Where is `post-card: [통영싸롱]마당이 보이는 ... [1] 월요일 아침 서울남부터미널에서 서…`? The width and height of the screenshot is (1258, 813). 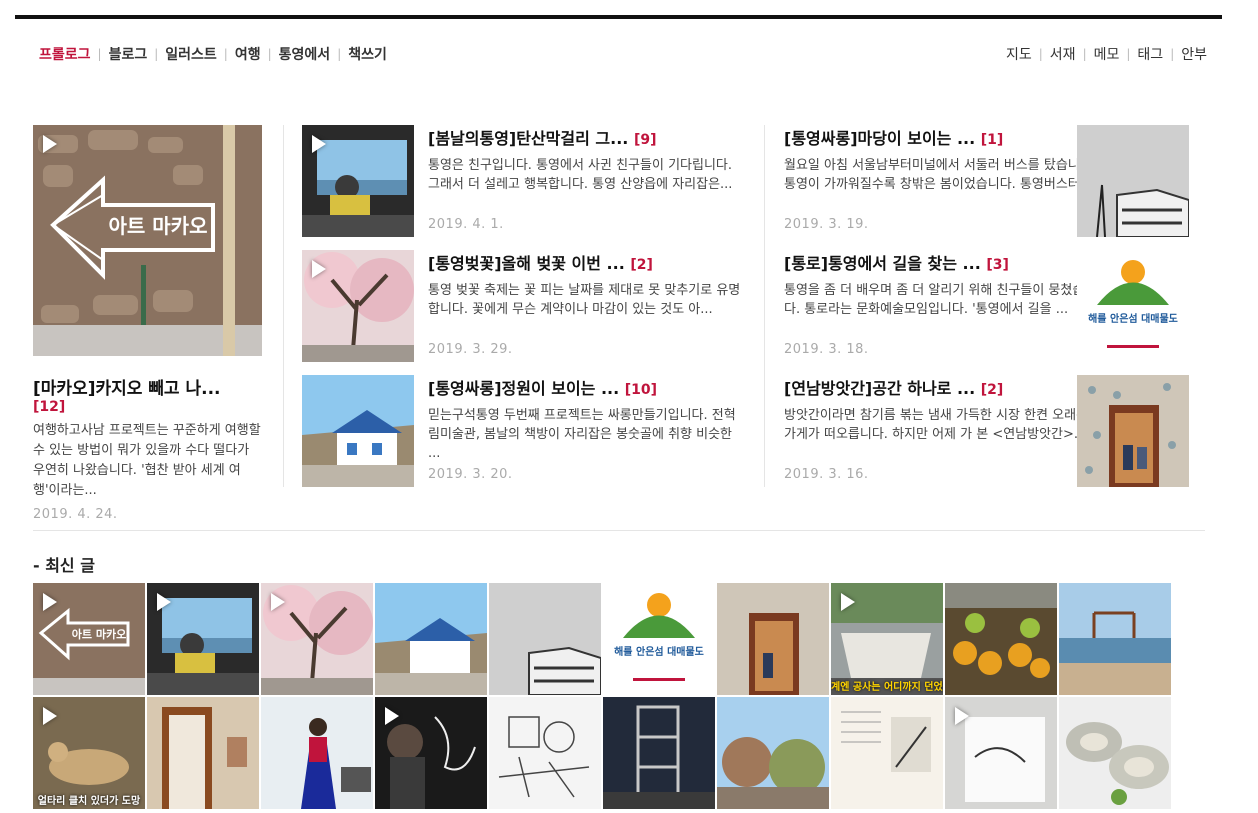
post-card: [통영싸롱]마당이 보이는 ... [1] 월요일 아침 서울남부터미널에서 서… is located at coordinates (1009, 181).